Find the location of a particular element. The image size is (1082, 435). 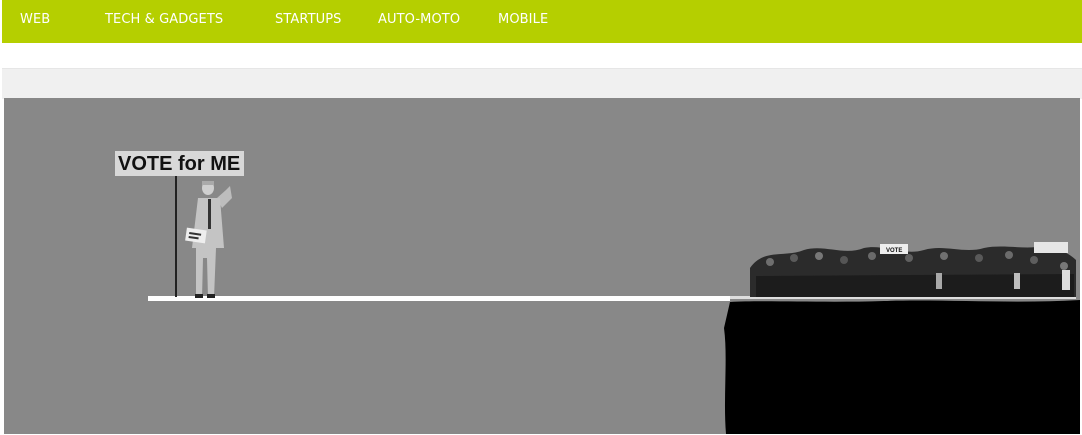

sign-pole is located at coordinates (176, 236).